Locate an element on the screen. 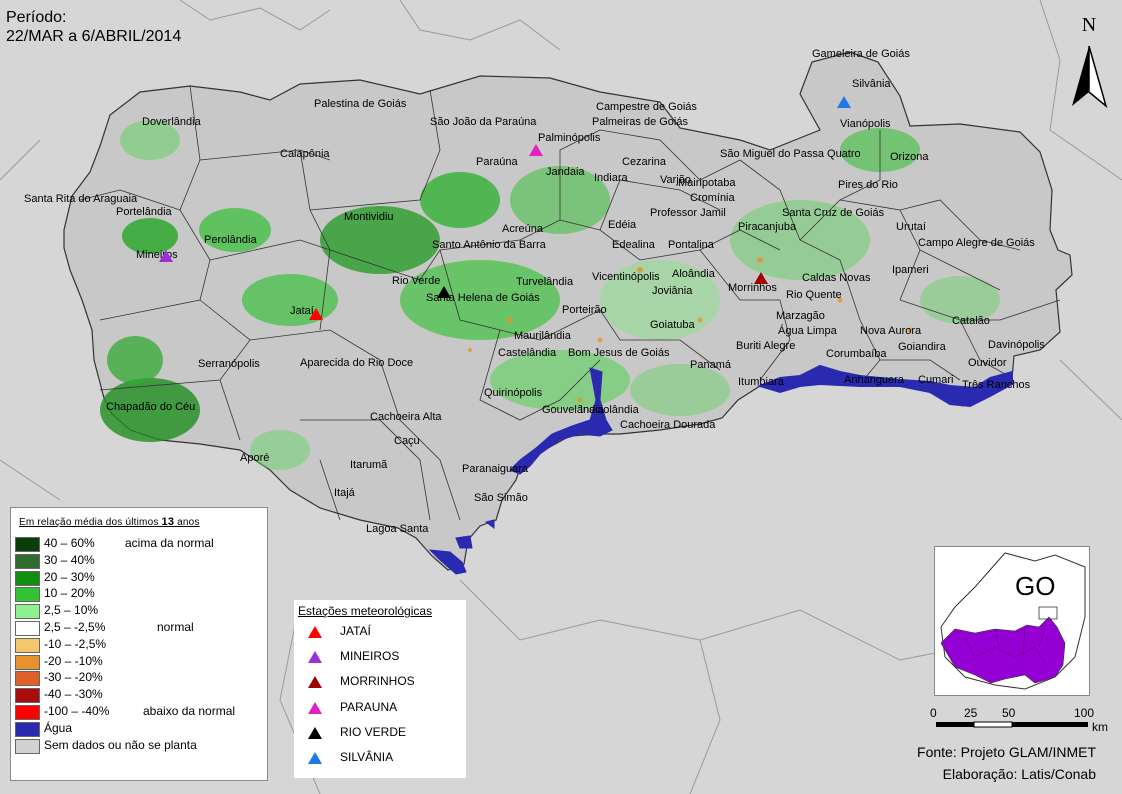 This screenshot has height=794, width=1122. municipality-label: Caldas Novas is located at coordinates (836, 278).